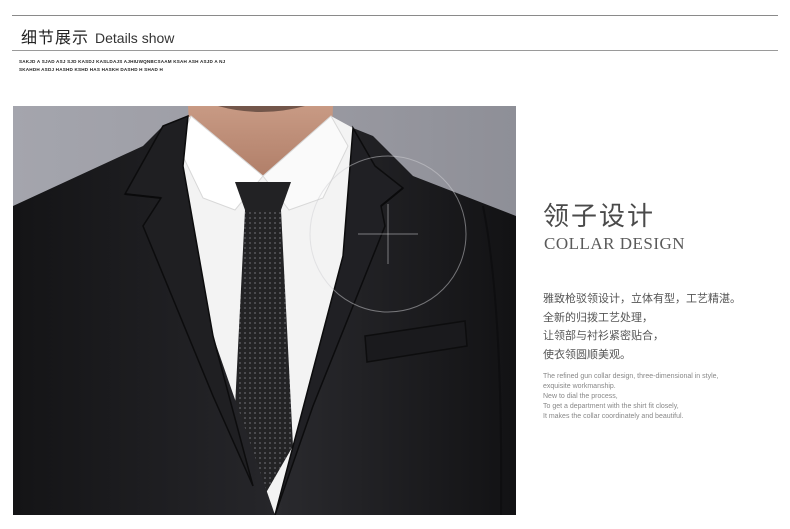  I want to click on section-header: 细节展示 Details show, so click(97, 36).